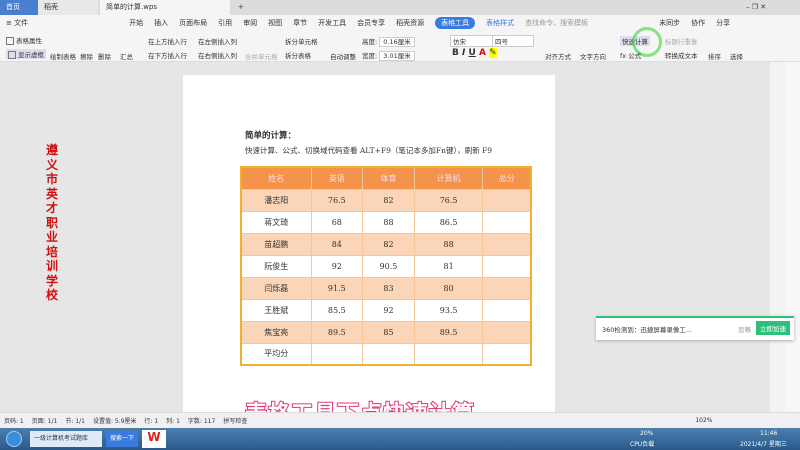 The height and width of the screenshot is (450, 800). Describe the element at coordinates (681, 55) in the screenshot. I see `to-text-button: 转换成文本` at that location.